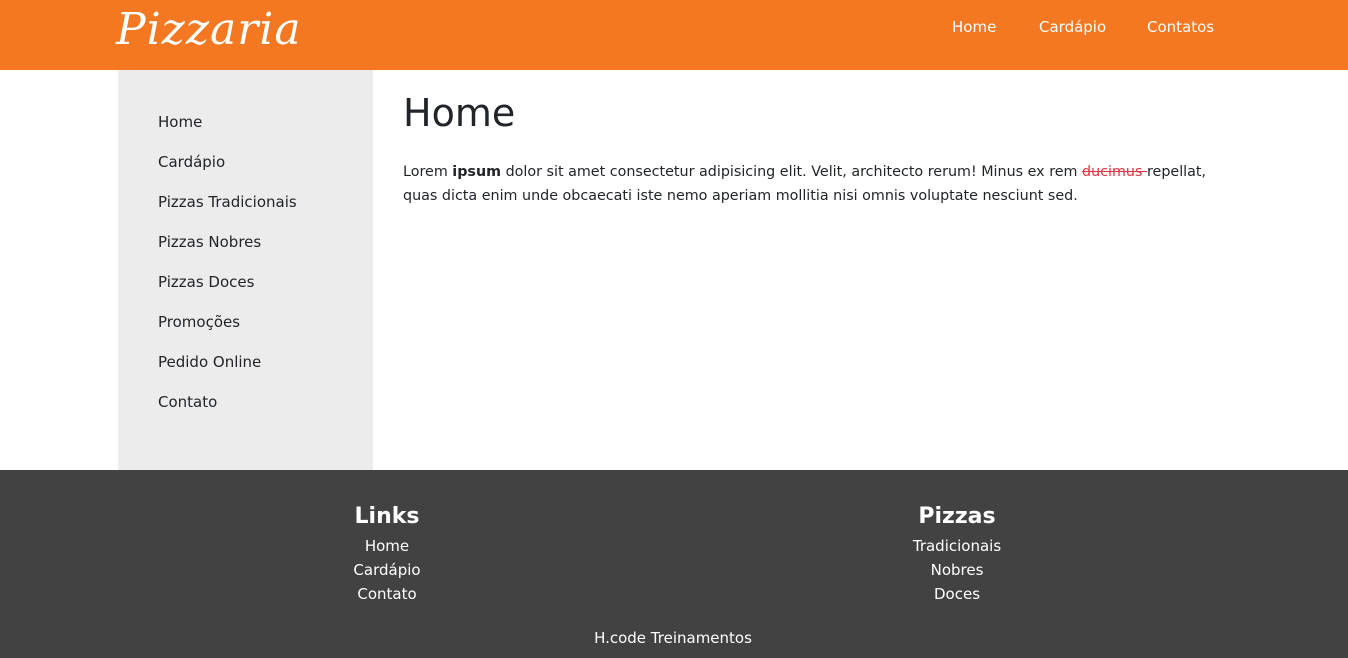 Image resolution: width=1348 pixels, height=658 pixels. What do you see at coordinates (199, 322) in the screenshot?
I see `sidebar-link-promocoes: Promoções` at bounding box center [199, 322].